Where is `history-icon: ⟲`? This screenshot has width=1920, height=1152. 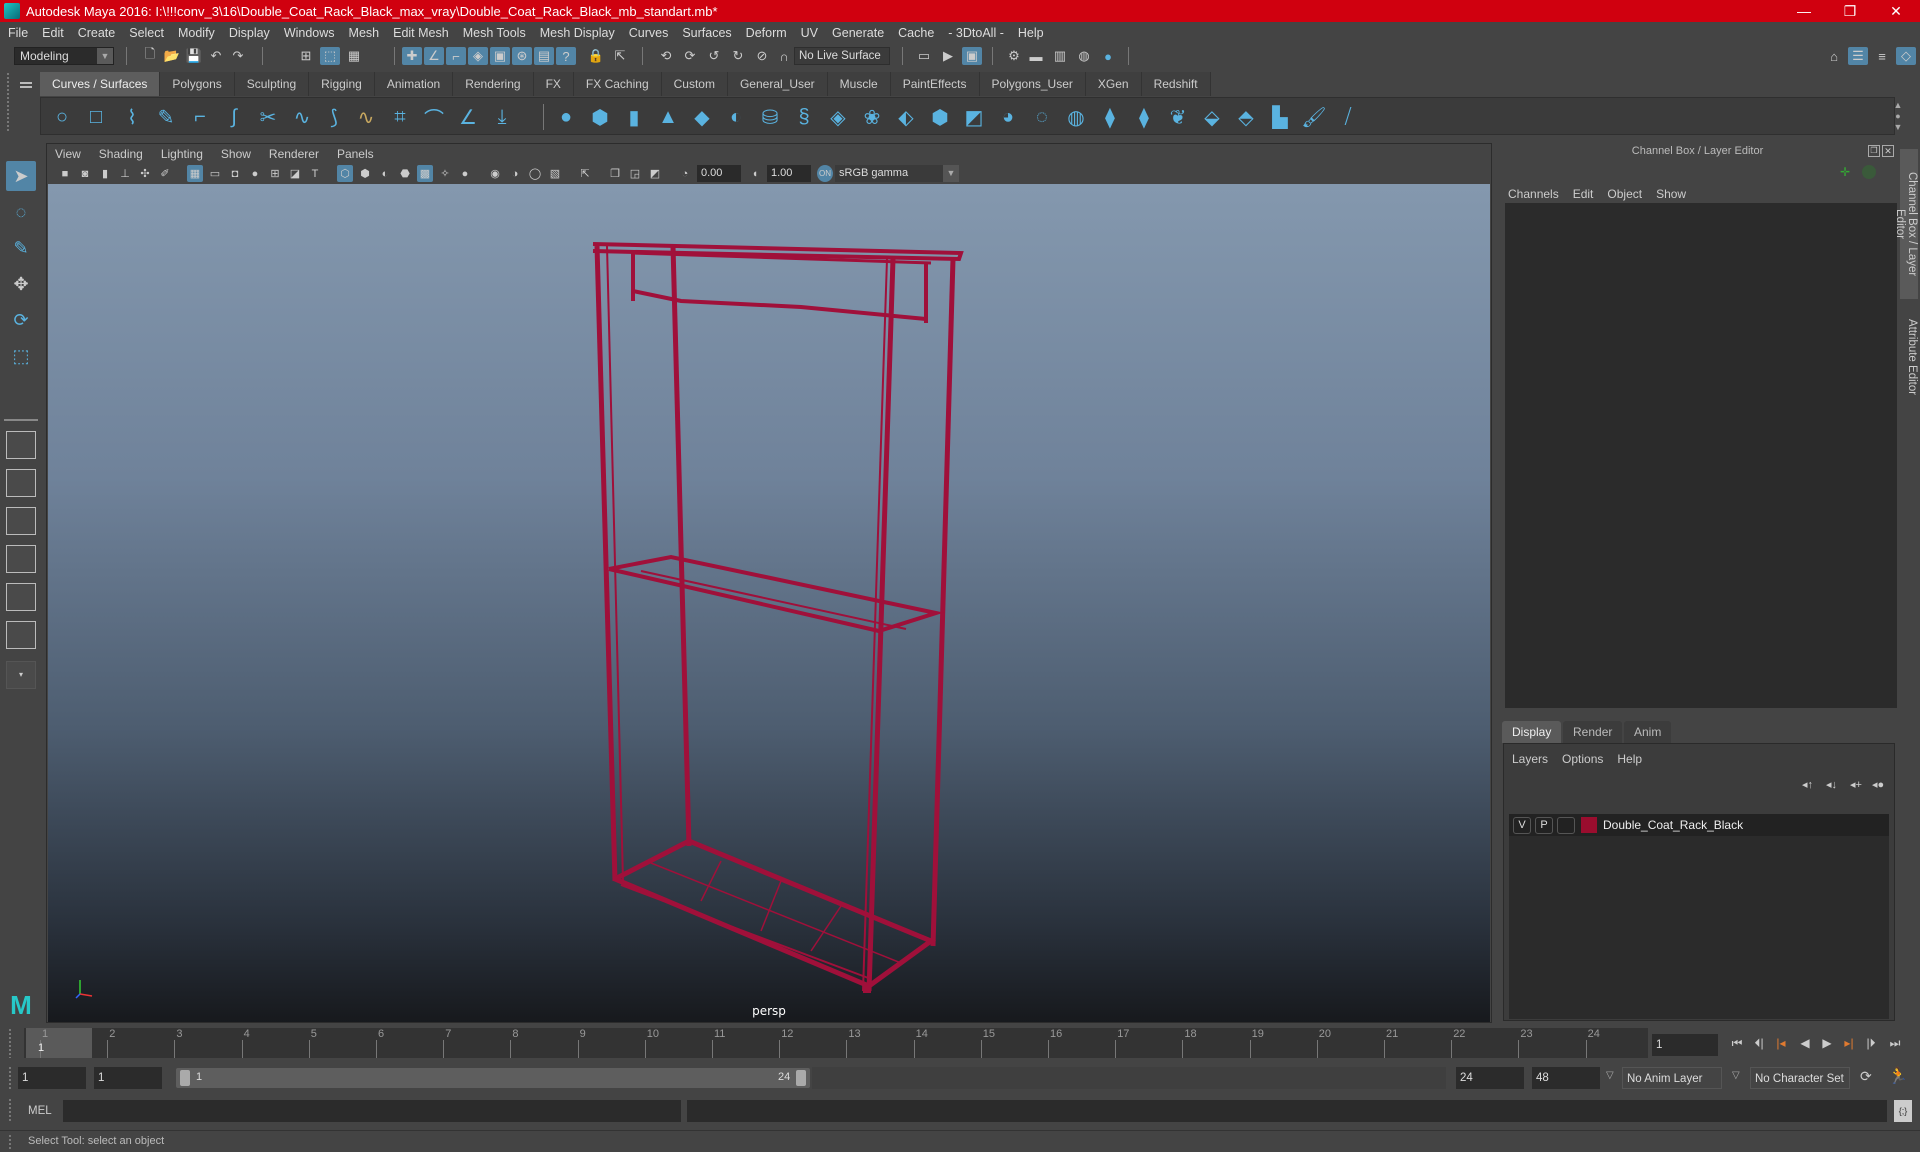 history-icon: ⟲ is located at coordinates (666, 56).